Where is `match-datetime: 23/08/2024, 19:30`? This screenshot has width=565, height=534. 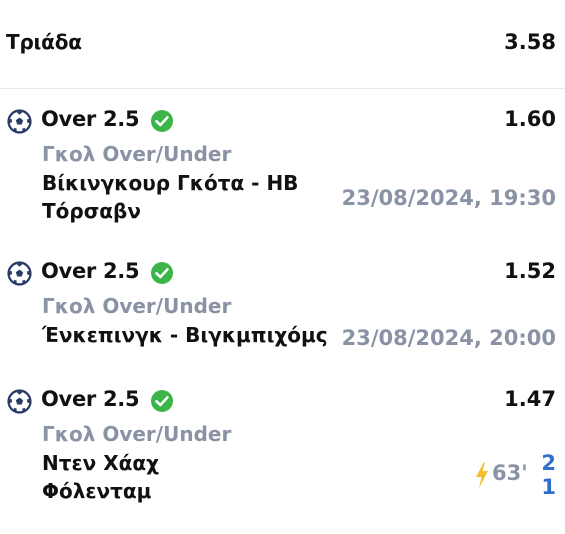
match-datetime: 23/08/2024, 19:30 is located at coordinates (448, 198).